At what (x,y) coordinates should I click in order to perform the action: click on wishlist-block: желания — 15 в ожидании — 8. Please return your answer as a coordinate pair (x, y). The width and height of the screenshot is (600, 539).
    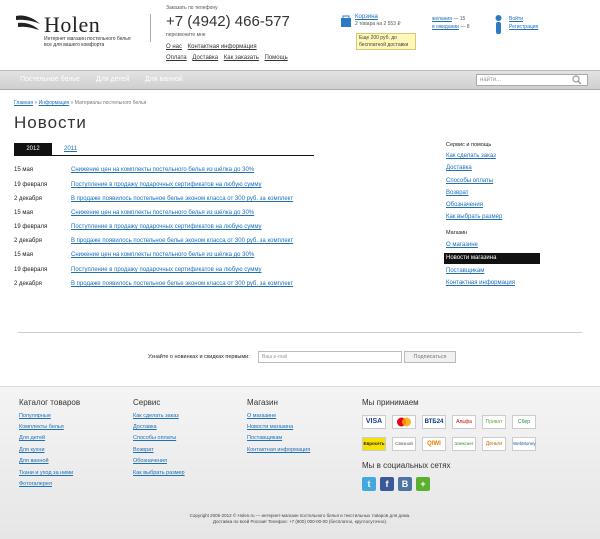
    Looking at the image, I should click on (451, 23).